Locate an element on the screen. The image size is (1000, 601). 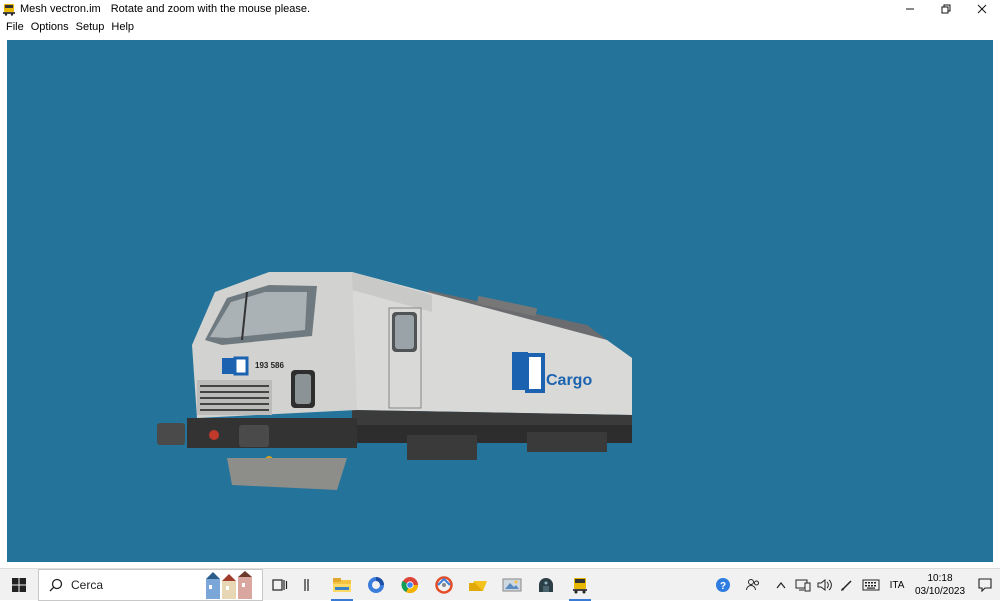
restore-icon is located at coordinates (946, 9).